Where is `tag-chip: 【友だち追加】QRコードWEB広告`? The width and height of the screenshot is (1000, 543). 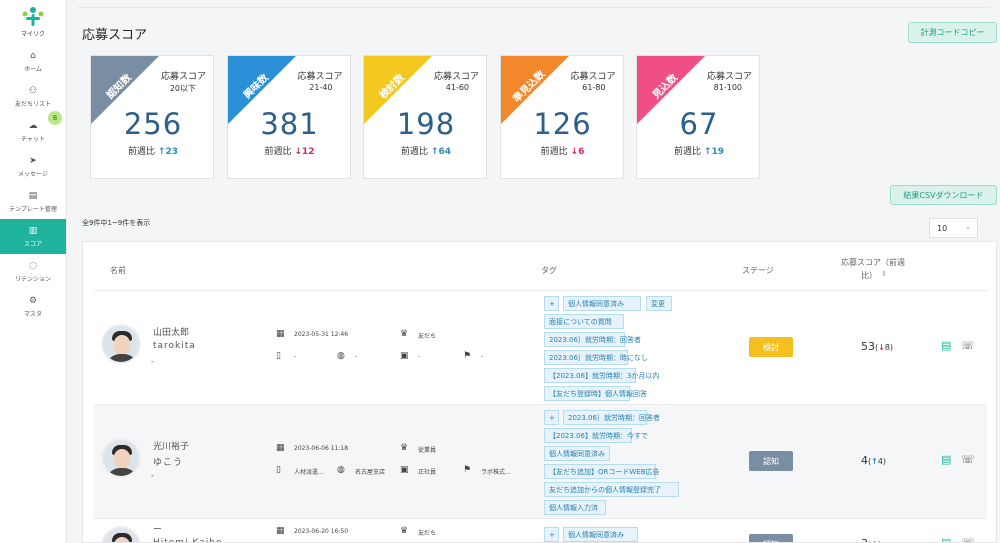
tag-chip: 【友だち追加】QRコードWEB広告 is located at coordinates (602, 471).